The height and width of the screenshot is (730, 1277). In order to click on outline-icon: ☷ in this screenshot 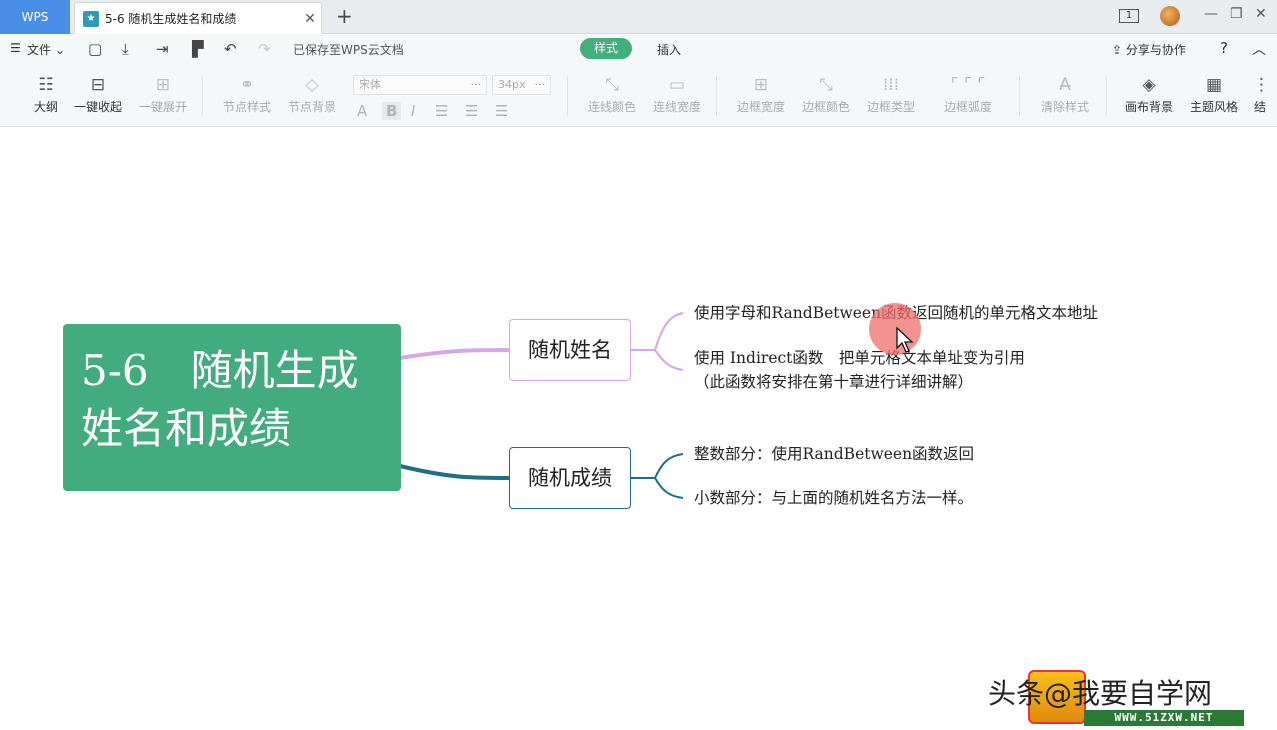, I will do `click(46, 85)`.